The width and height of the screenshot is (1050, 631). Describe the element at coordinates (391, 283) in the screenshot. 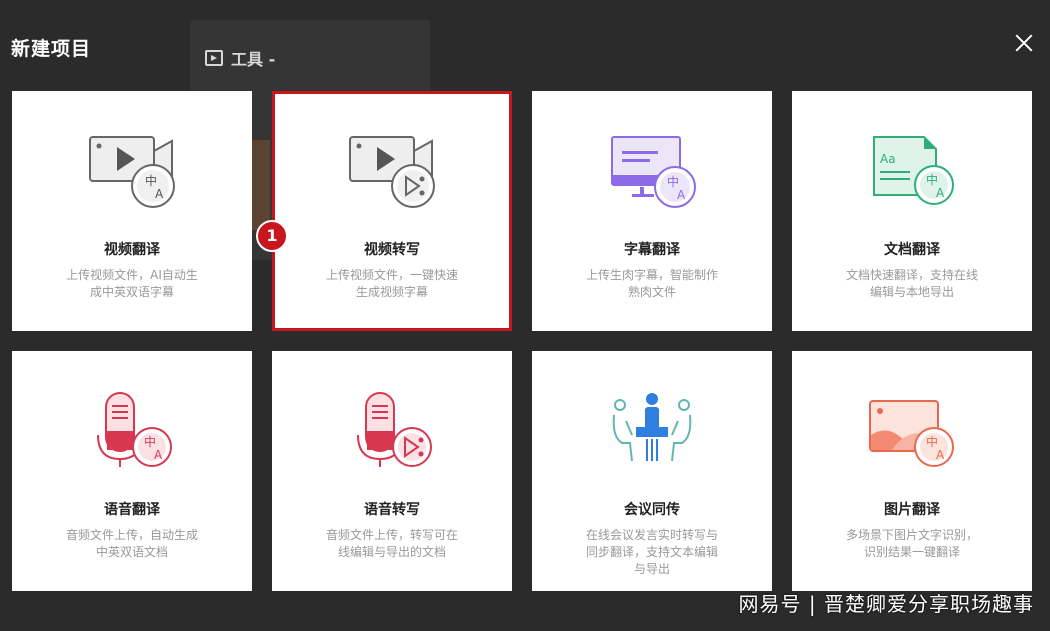

I see `card-description: 上传视频文件，一键快速生成视频字幕` at that location.